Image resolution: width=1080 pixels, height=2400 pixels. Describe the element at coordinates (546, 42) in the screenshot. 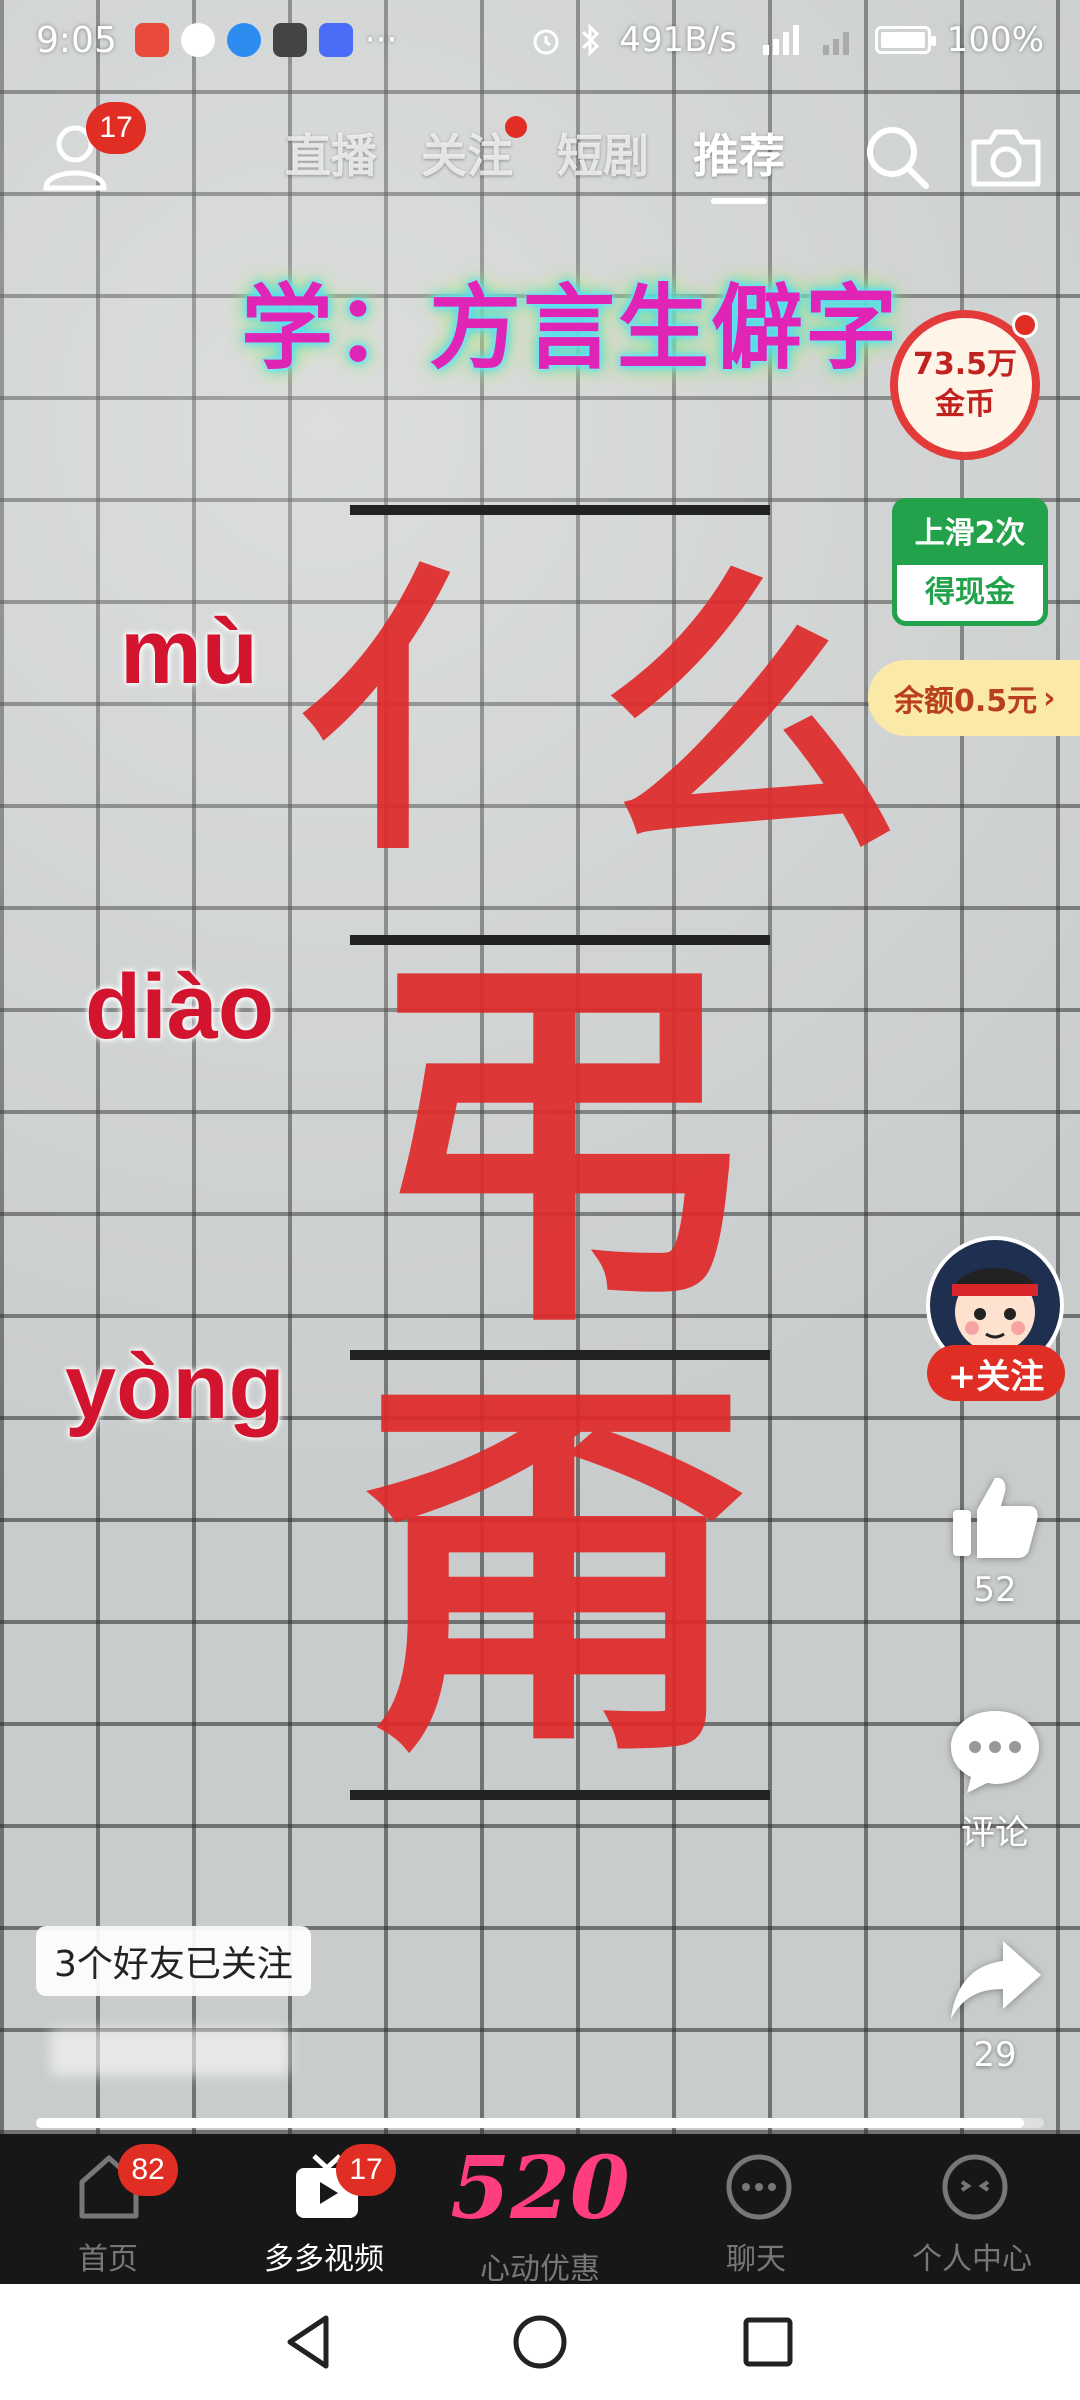

I see `alarm-icon` at that location.